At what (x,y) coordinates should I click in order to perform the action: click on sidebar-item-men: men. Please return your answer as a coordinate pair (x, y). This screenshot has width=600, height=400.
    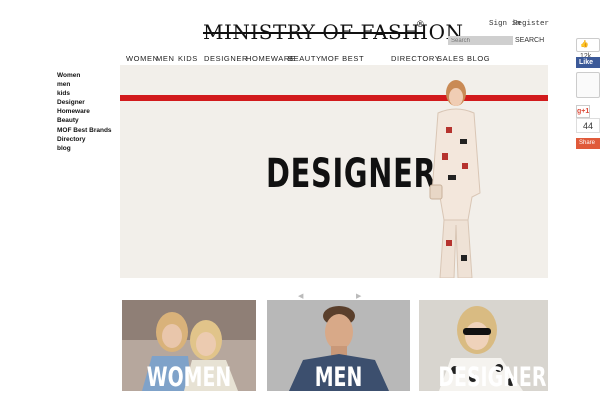
    Looking at the image, I should click on (84, 84).